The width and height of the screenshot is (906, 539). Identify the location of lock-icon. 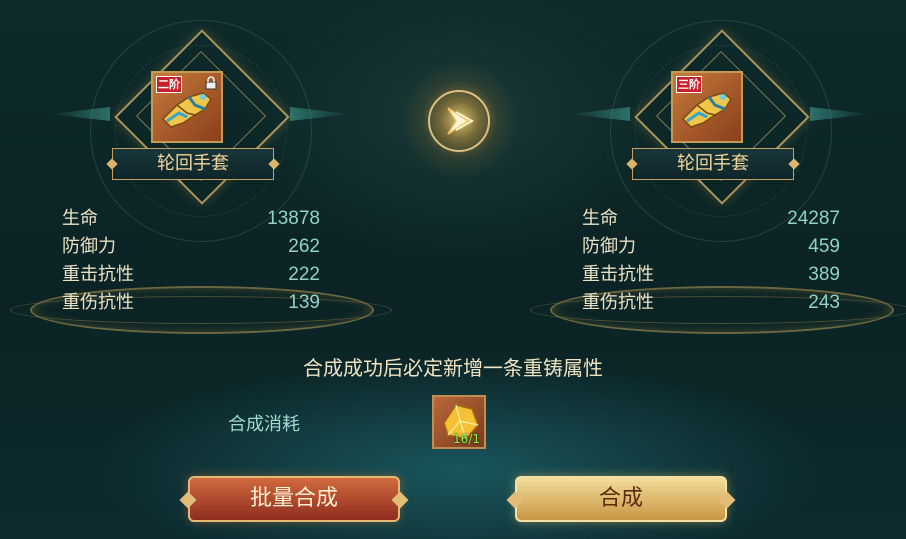
(211, 83).